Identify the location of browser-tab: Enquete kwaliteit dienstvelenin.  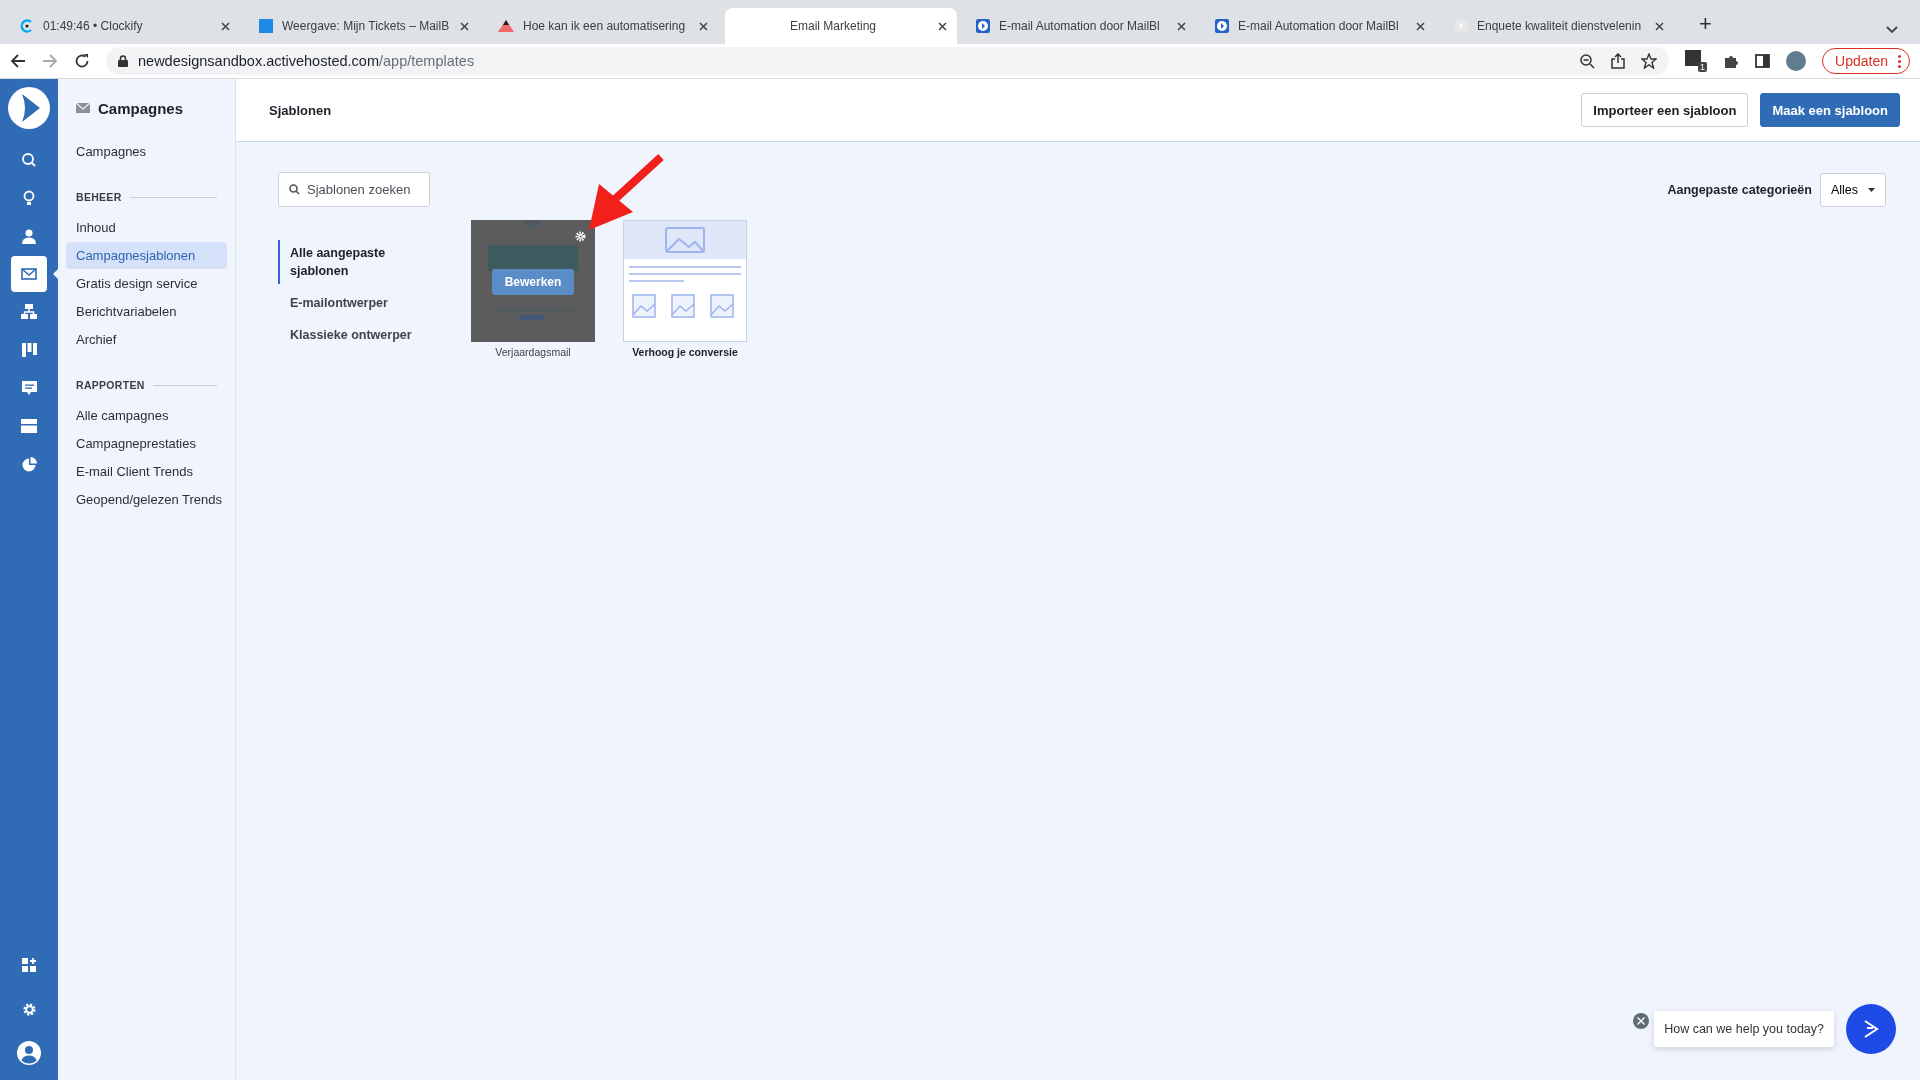
(1558, 26).